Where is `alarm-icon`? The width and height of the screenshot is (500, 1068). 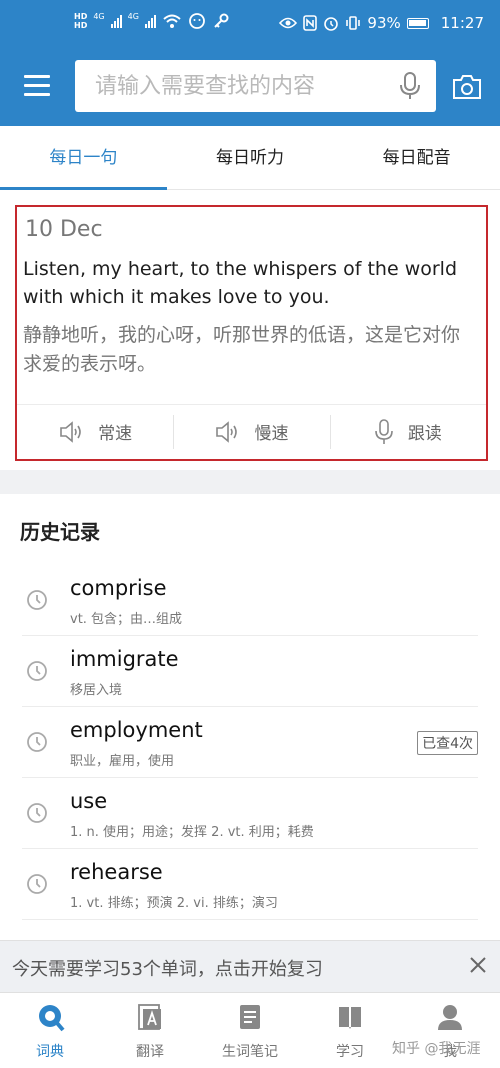 alarm-icon is located at coordinates (331, 24).